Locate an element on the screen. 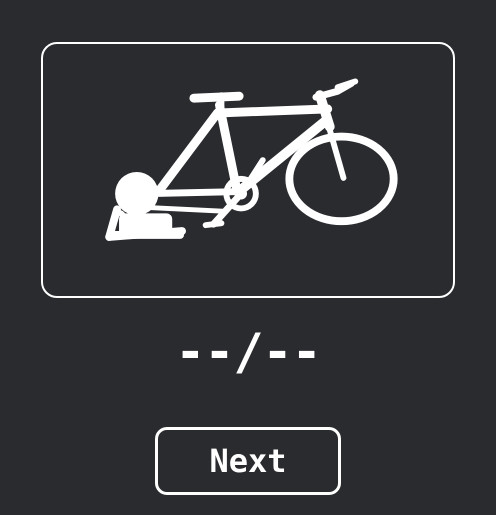  rep-counter: --/-- is located at coordinates (248, 352).